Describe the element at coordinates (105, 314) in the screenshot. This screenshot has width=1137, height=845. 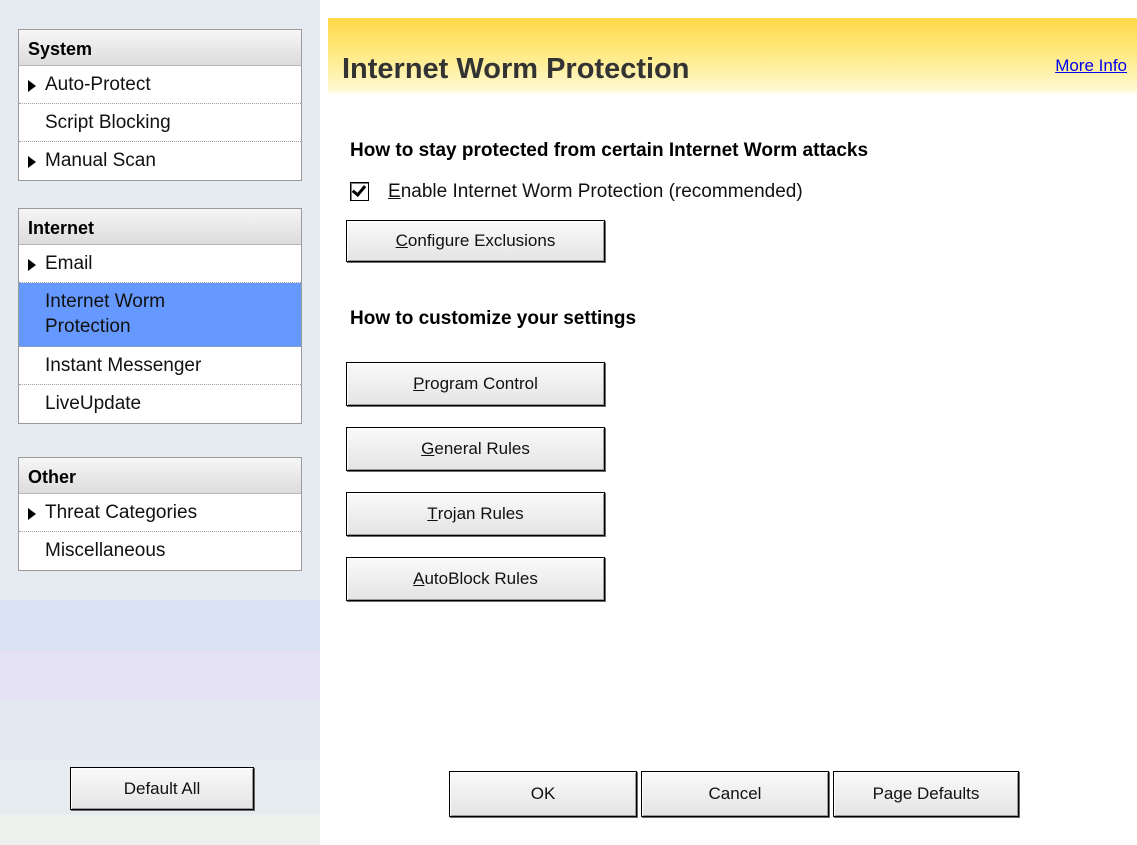
I see `sidebar-item-label: Internet Worm Protection` at that location.